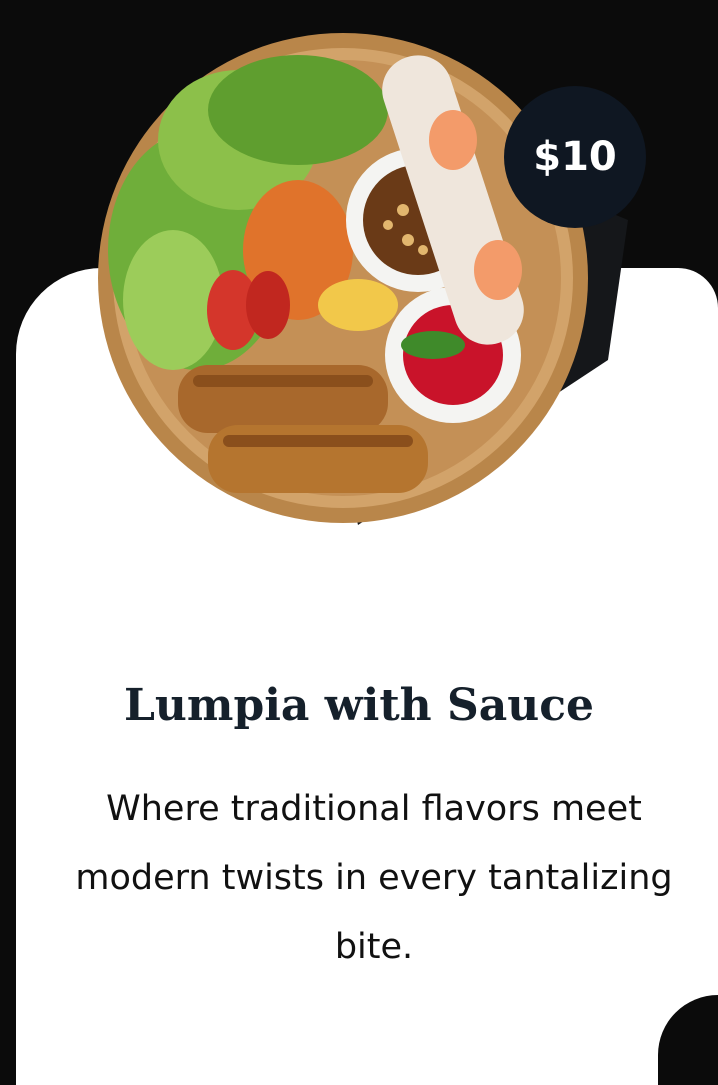  What do you see at coordinates (688, 1040) in the screenshot?
I see `card-corner-cutout` at bounding box center [688, 1040].